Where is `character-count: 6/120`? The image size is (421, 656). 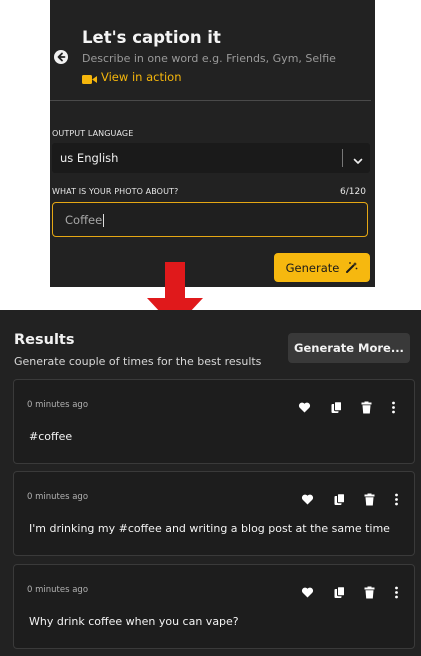 character-count: 6/120 is located at coordinates (353, 192).